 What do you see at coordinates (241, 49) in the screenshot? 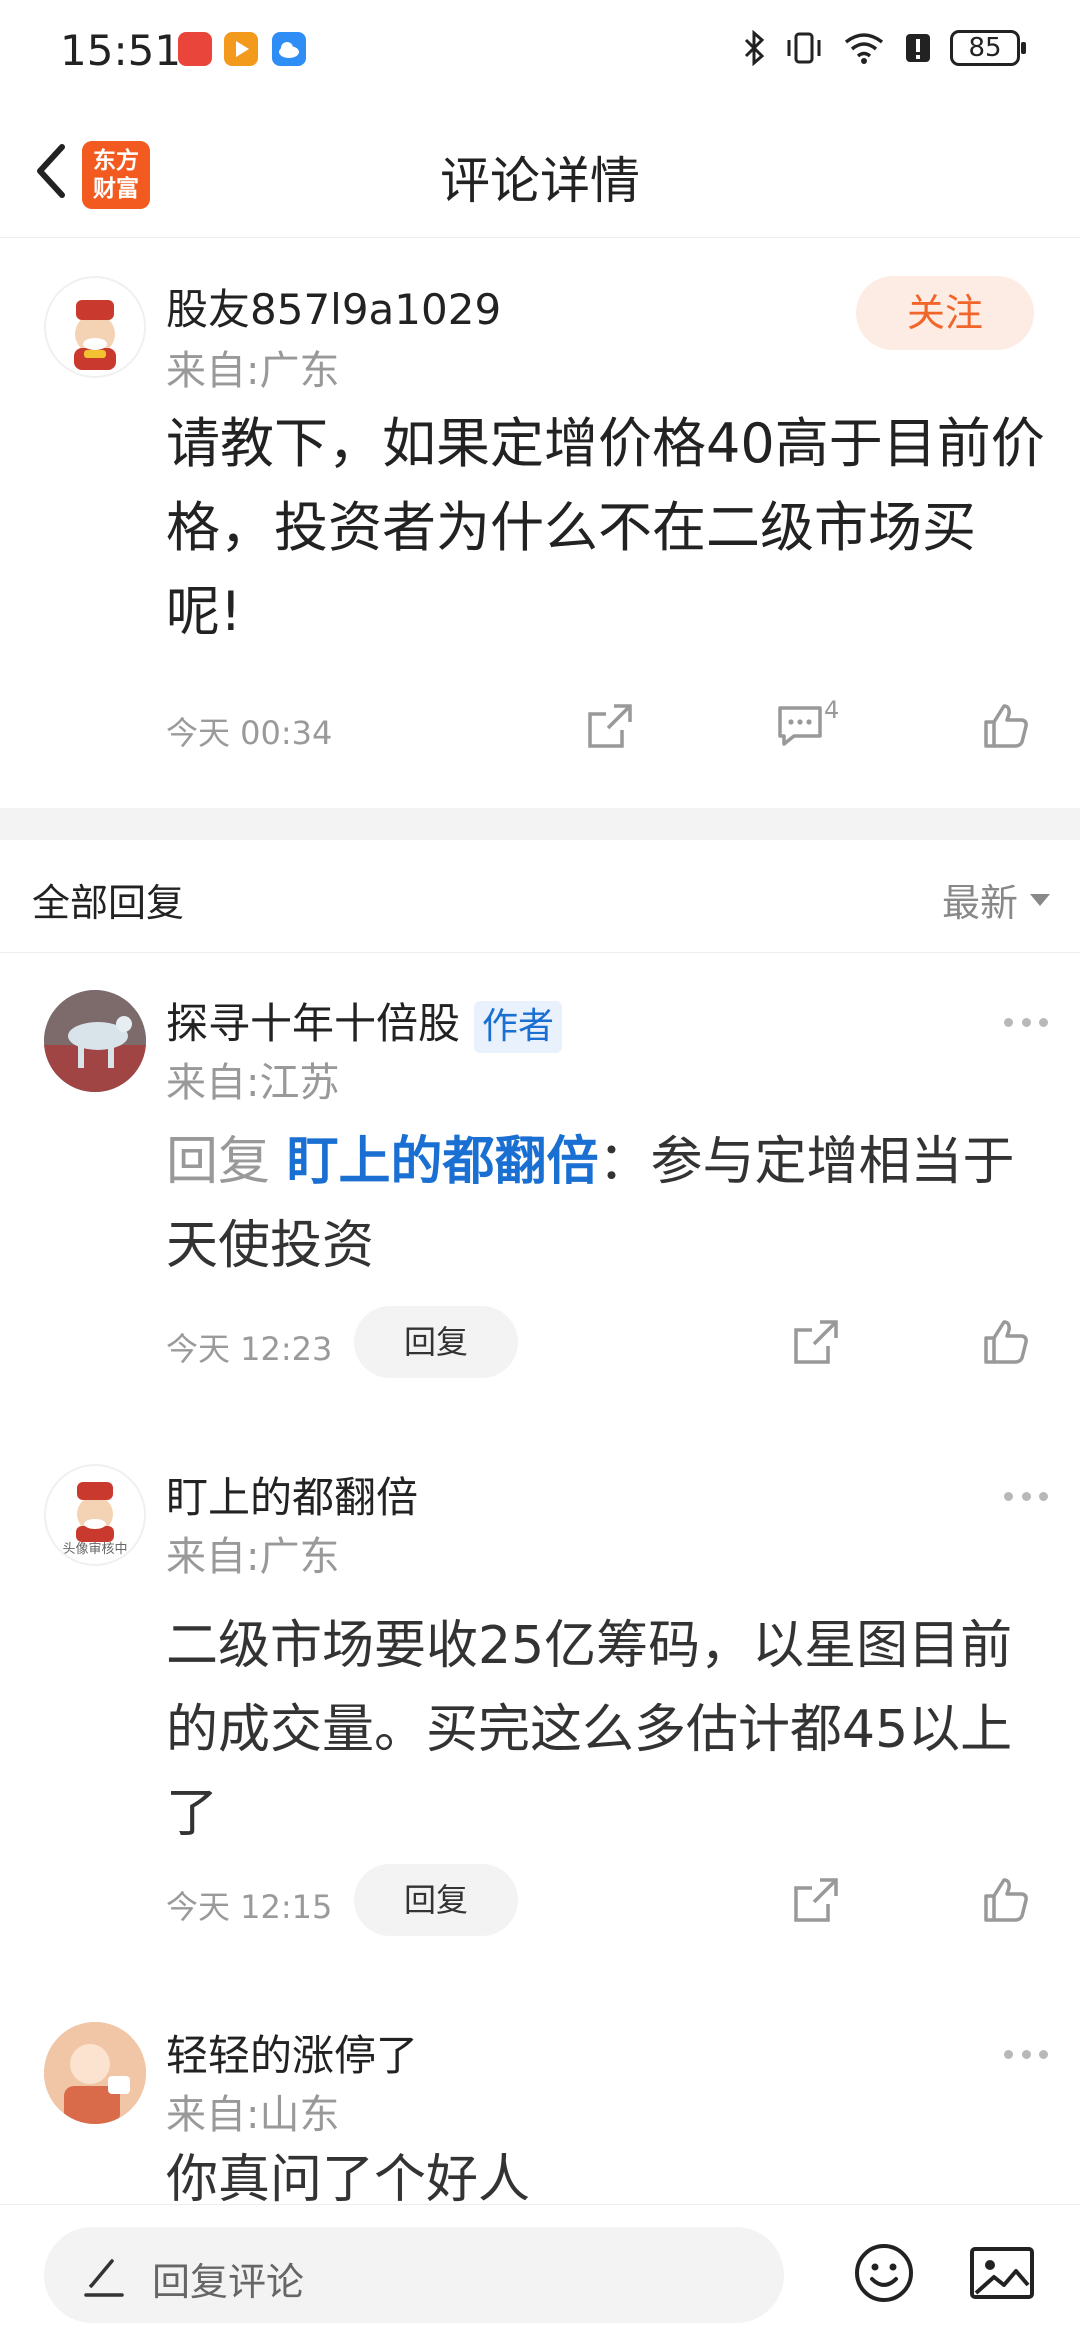
I see `video-app-icon` at bounding box center [241, 49].